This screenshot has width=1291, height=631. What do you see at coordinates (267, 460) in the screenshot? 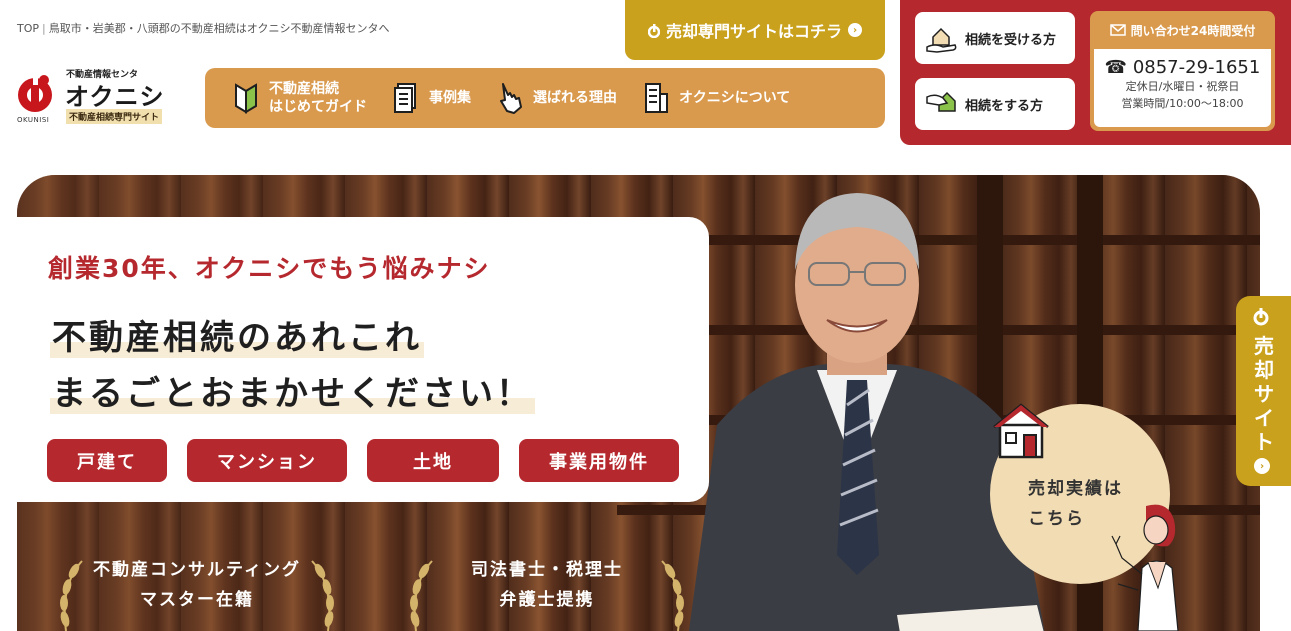
I see `property-type-mansion-button: マンション` at bounding box center [267, 460].